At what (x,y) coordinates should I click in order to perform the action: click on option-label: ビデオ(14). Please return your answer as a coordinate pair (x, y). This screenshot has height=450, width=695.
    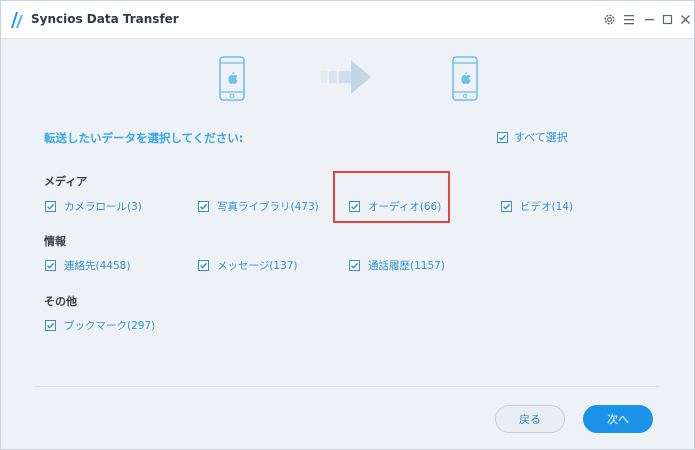
    Looking at the image, I should click on (547, 207).